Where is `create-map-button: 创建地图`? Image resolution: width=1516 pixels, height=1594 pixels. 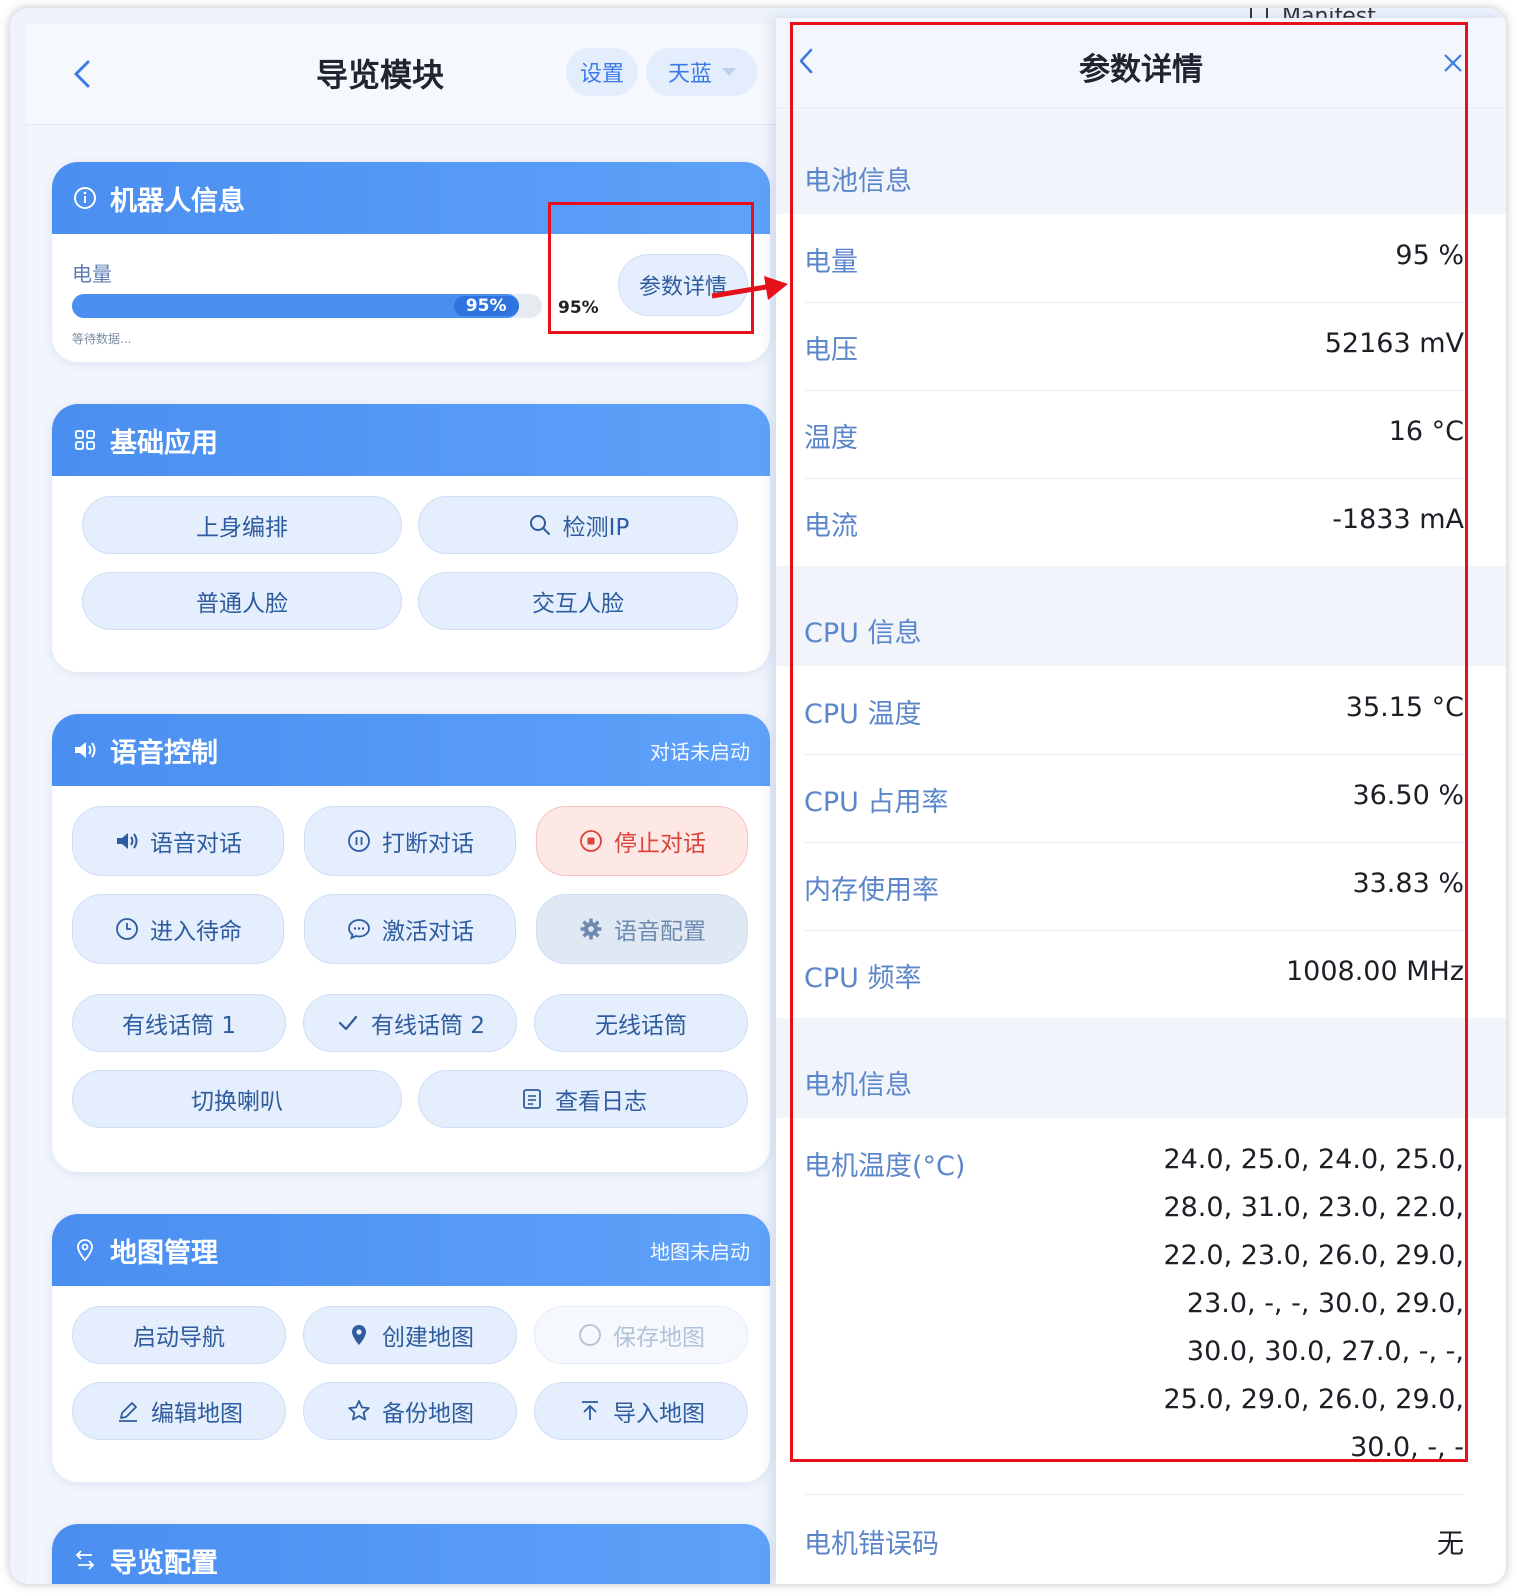
create-map-button: 创建地图 is located at coordinates (410, 1335).